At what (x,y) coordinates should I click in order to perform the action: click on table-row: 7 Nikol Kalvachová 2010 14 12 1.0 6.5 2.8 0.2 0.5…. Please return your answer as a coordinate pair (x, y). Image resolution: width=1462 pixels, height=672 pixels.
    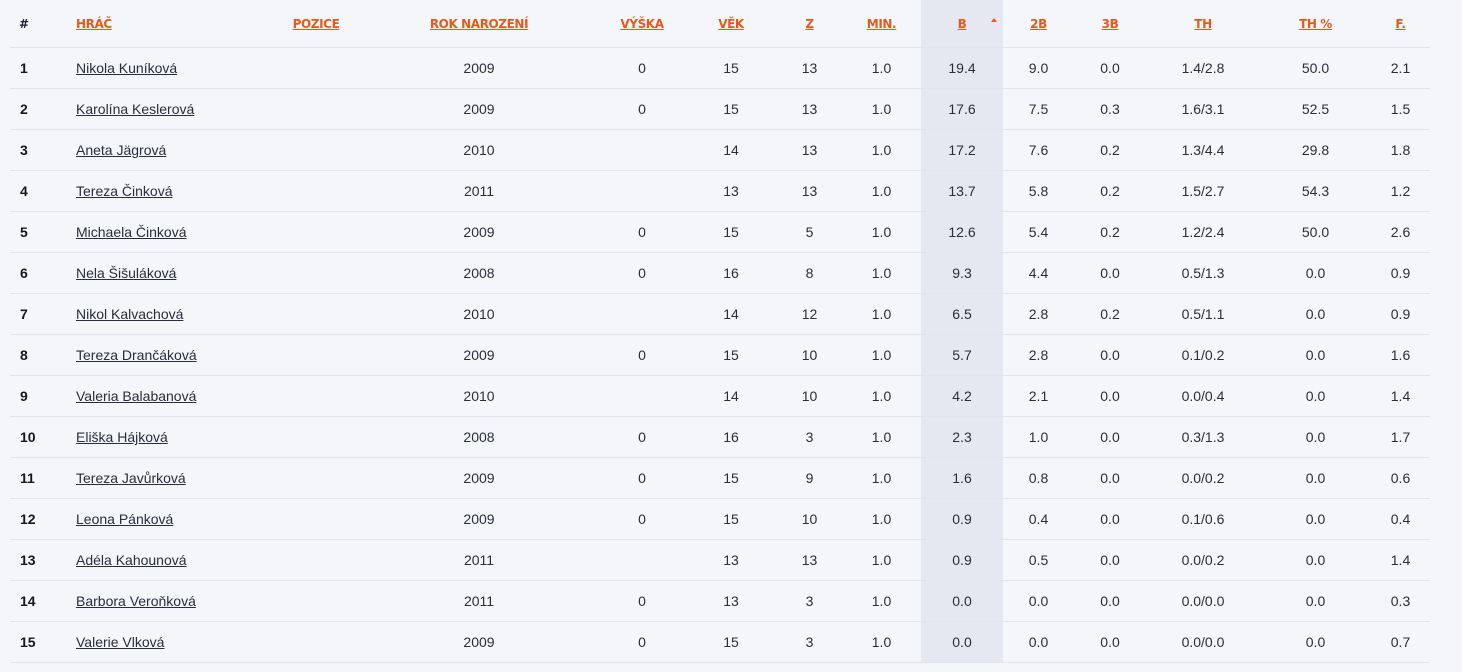
    Looking at the image, I should click on (720, 314).